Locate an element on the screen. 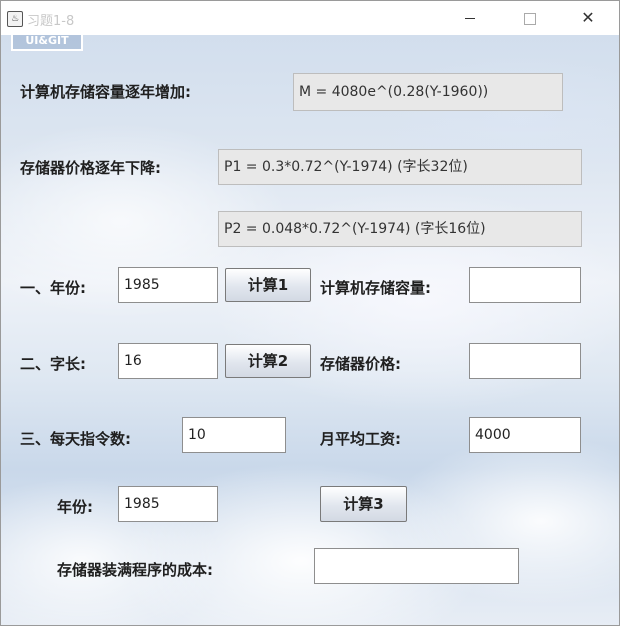 This screenshot has height=626, width=620. capacity-formula-field: M = 4080e^(0.28(Y-1960)) is located at coordinates (428, 92).